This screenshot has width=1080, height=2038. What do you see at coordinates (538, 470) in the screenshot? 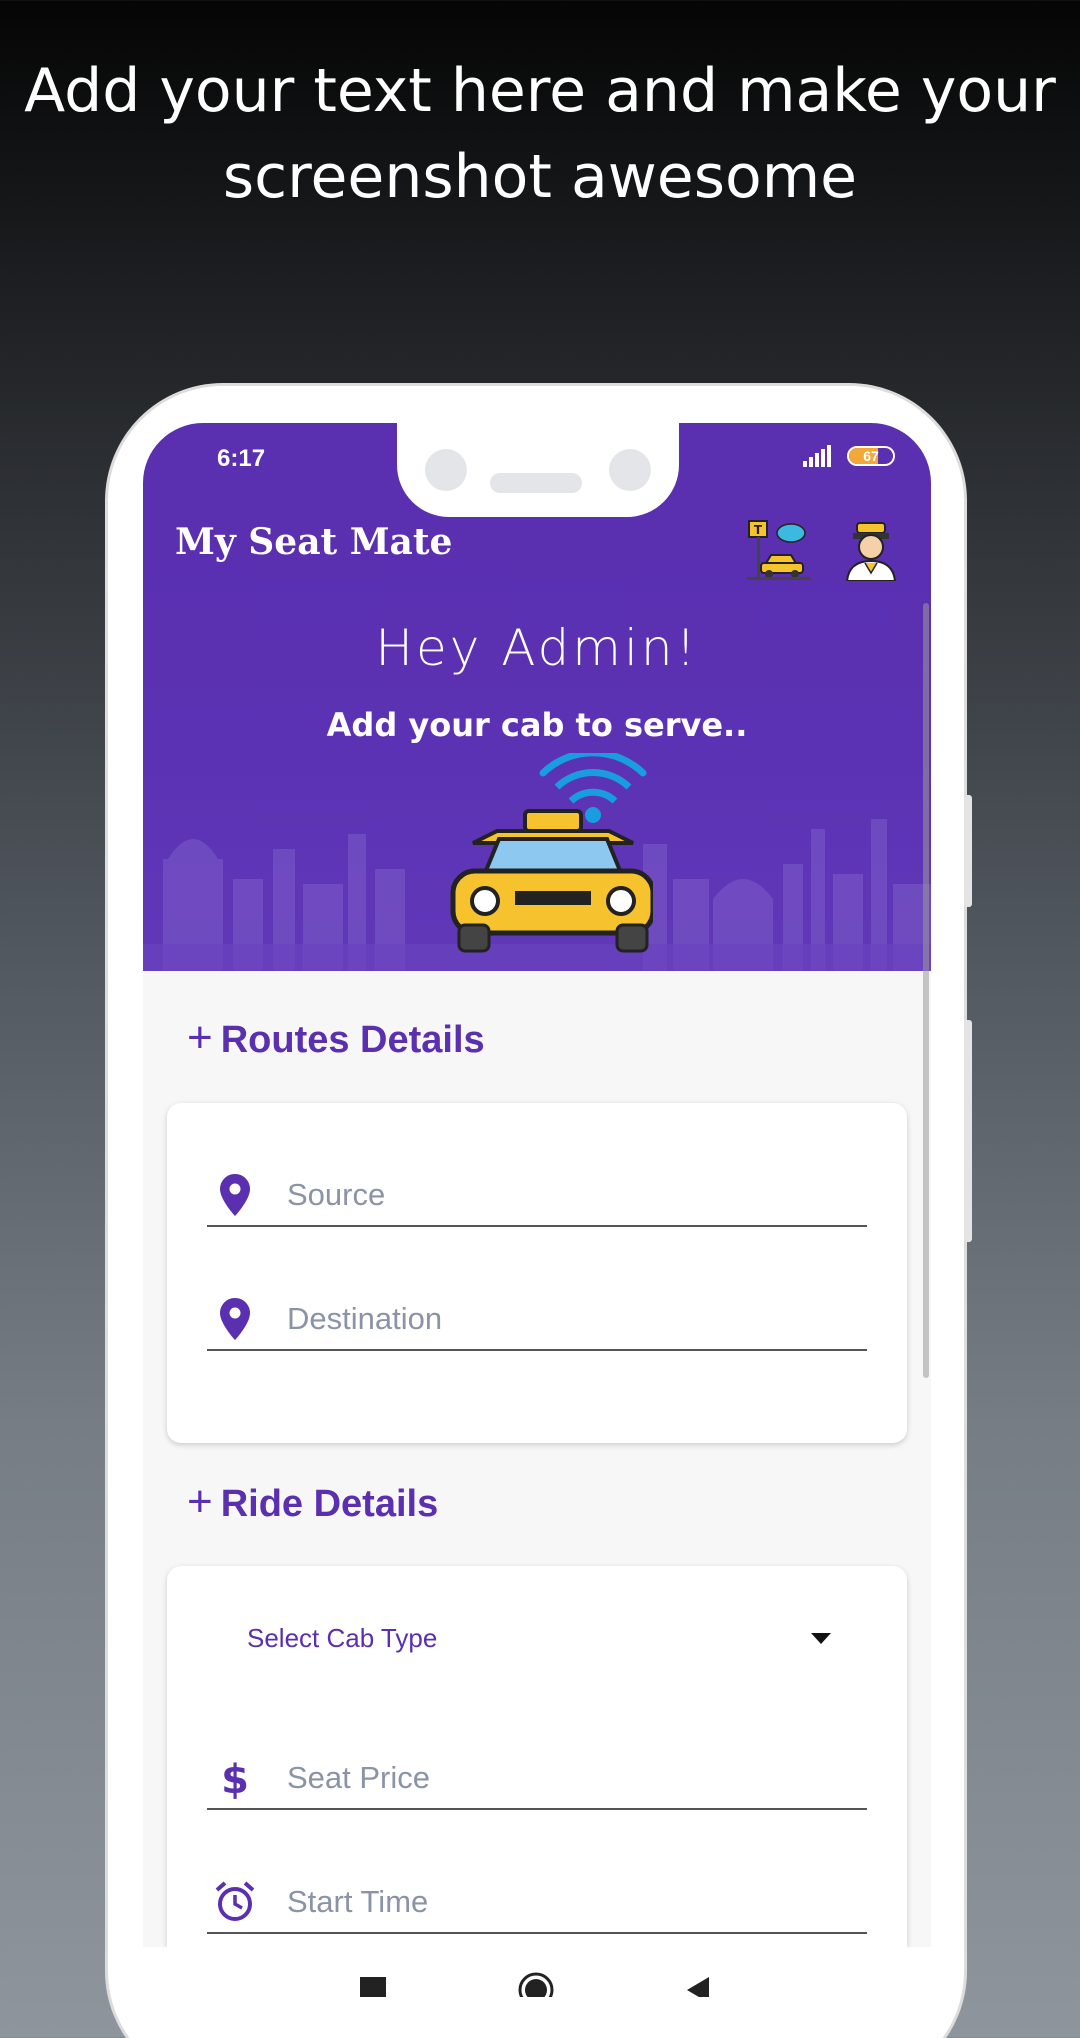
I see `camera-notch` at bounding box center [538, 470].